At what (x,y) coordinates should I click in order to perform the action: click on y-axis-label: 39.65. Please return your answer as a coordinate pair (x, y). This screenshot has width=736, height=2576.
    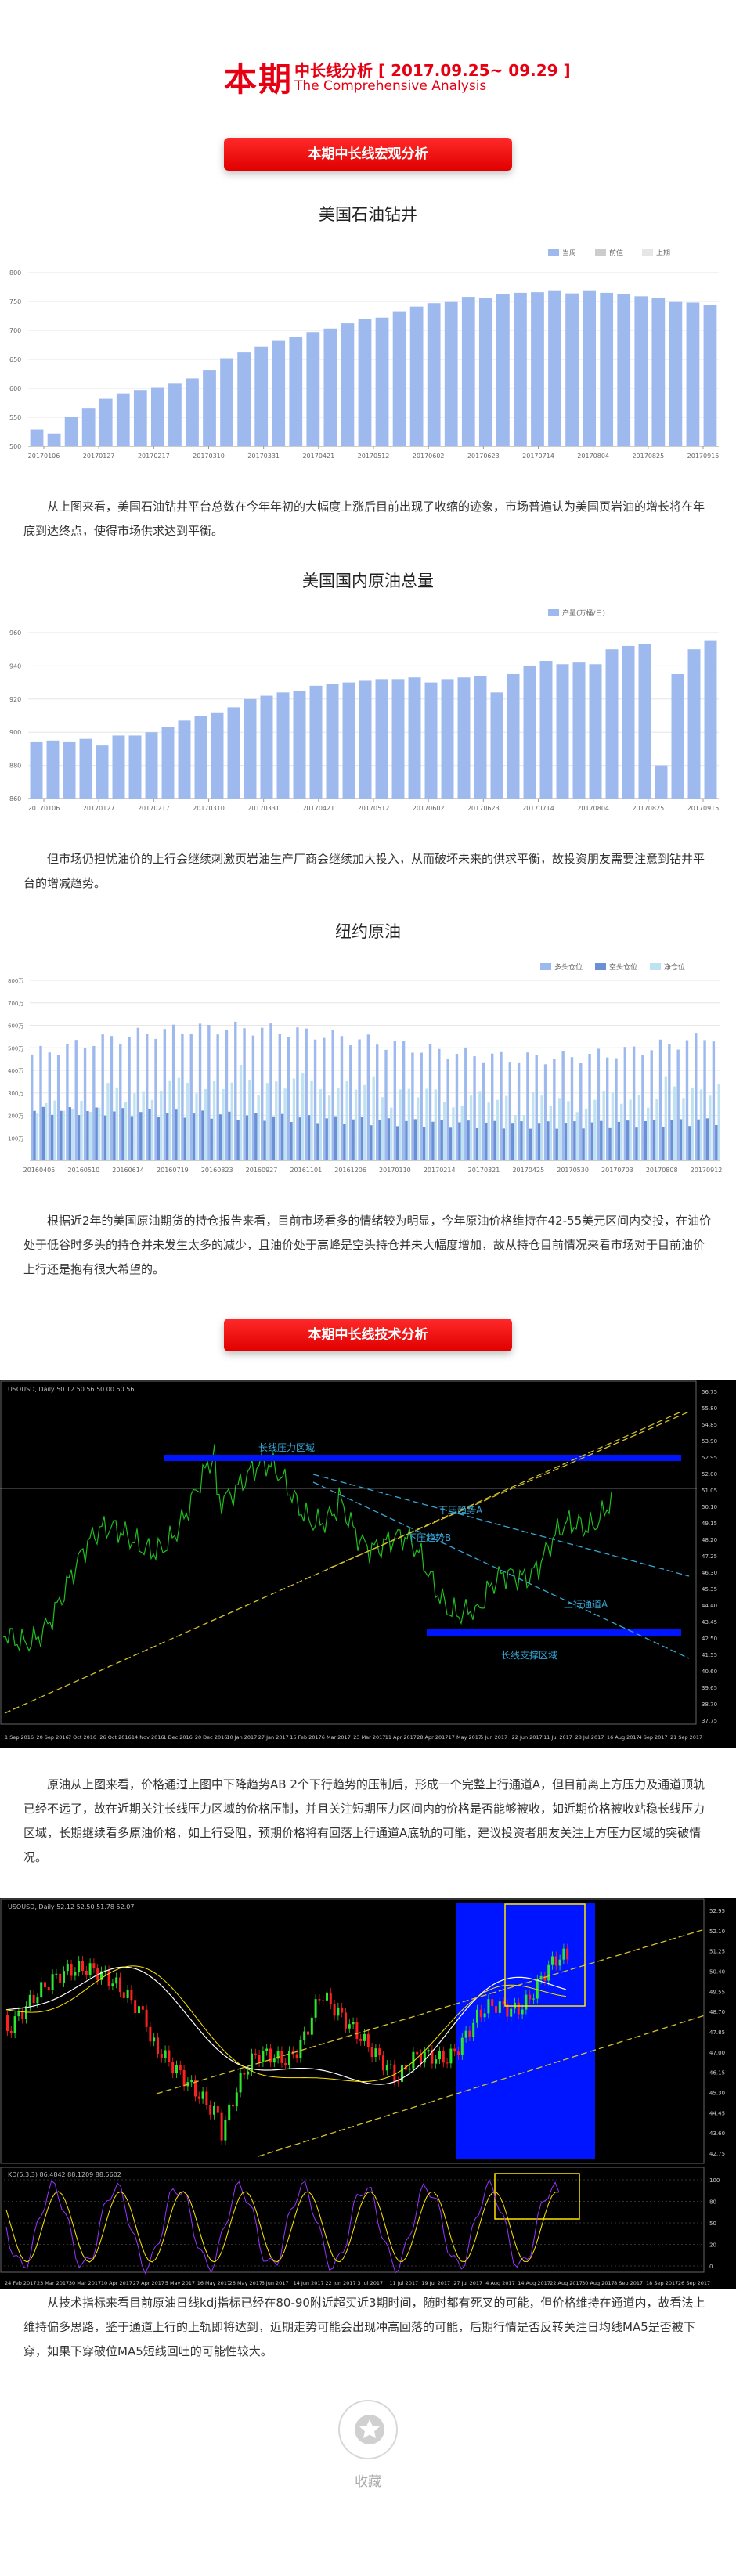
    Looking at the image, I should click on (709, 1688).